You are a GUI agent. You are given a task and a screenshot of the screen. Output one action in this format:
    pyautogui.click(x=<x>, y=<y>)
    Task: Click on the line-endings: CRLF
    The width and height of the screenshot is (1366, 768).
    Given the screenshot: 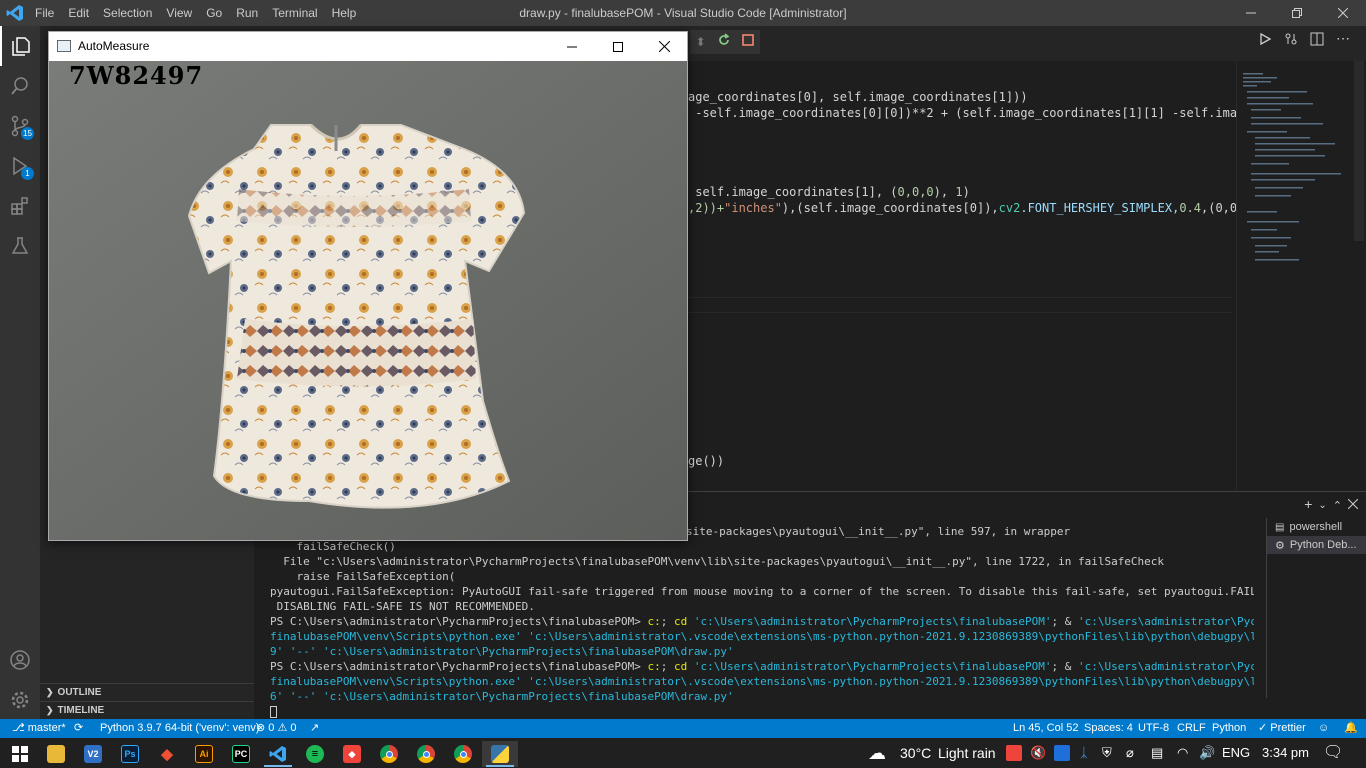 What is the action you would take?
    pyautogui.click(x=1191, y=728)
    